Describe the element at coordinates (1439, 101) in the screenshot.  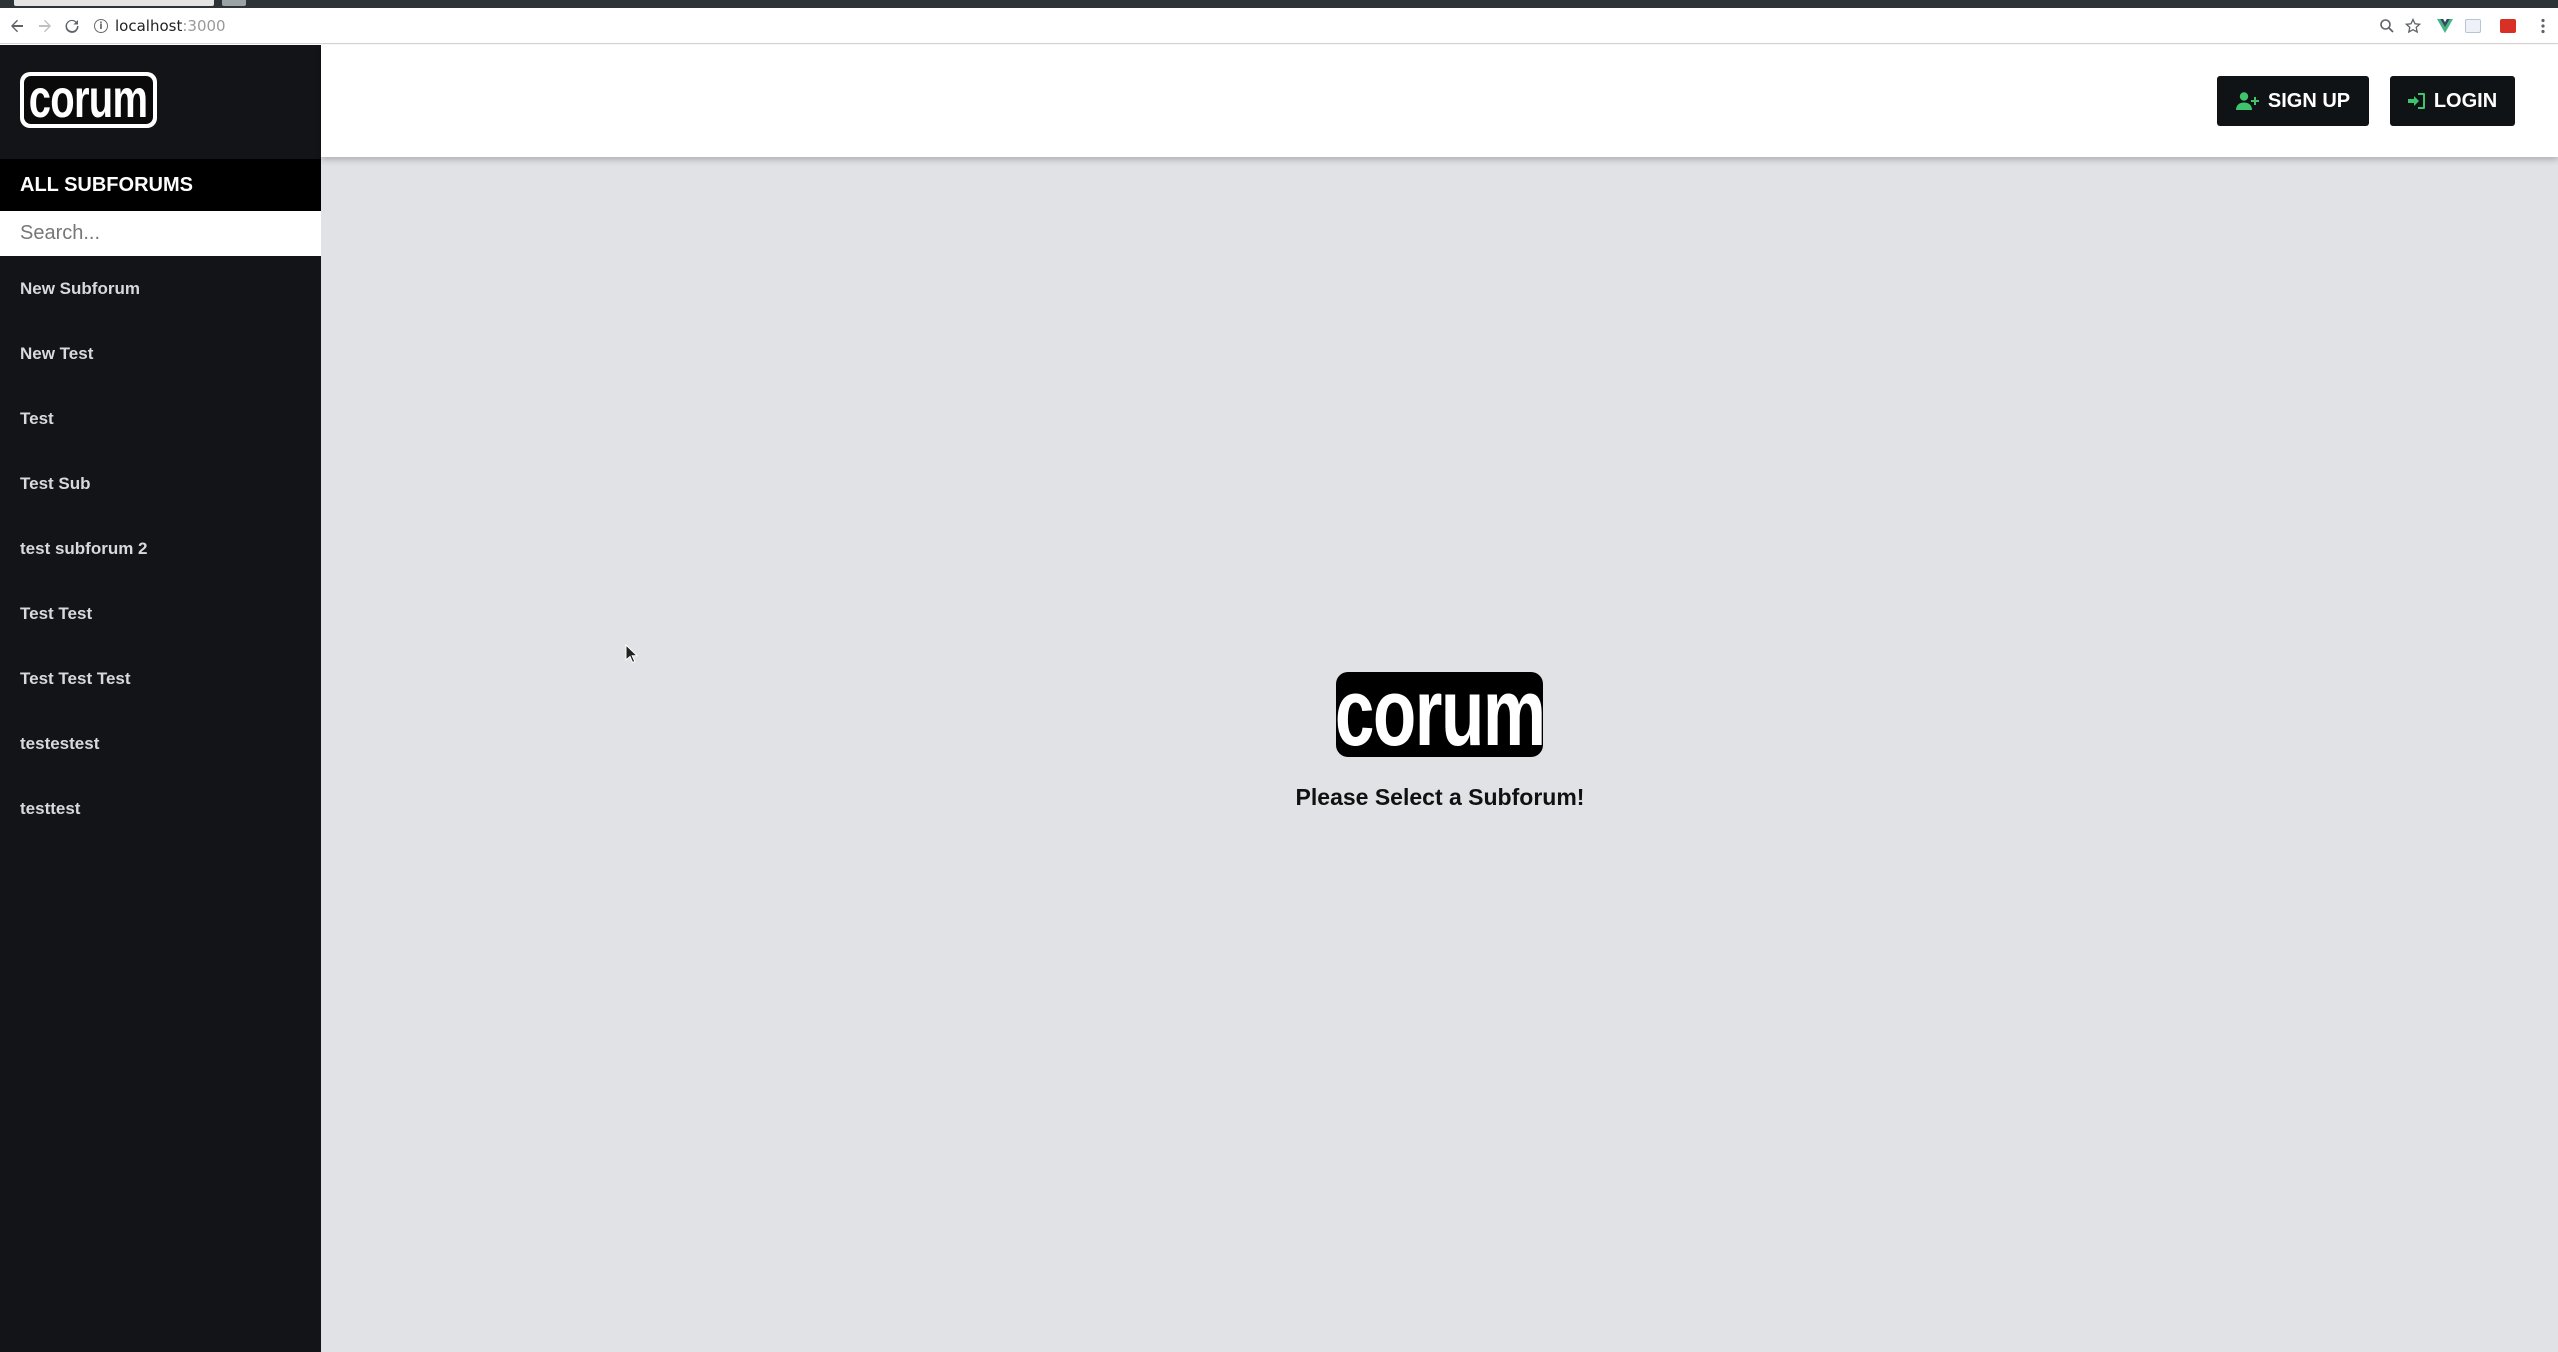
I see `top-header: SIGN UP LOGIN` at that location.